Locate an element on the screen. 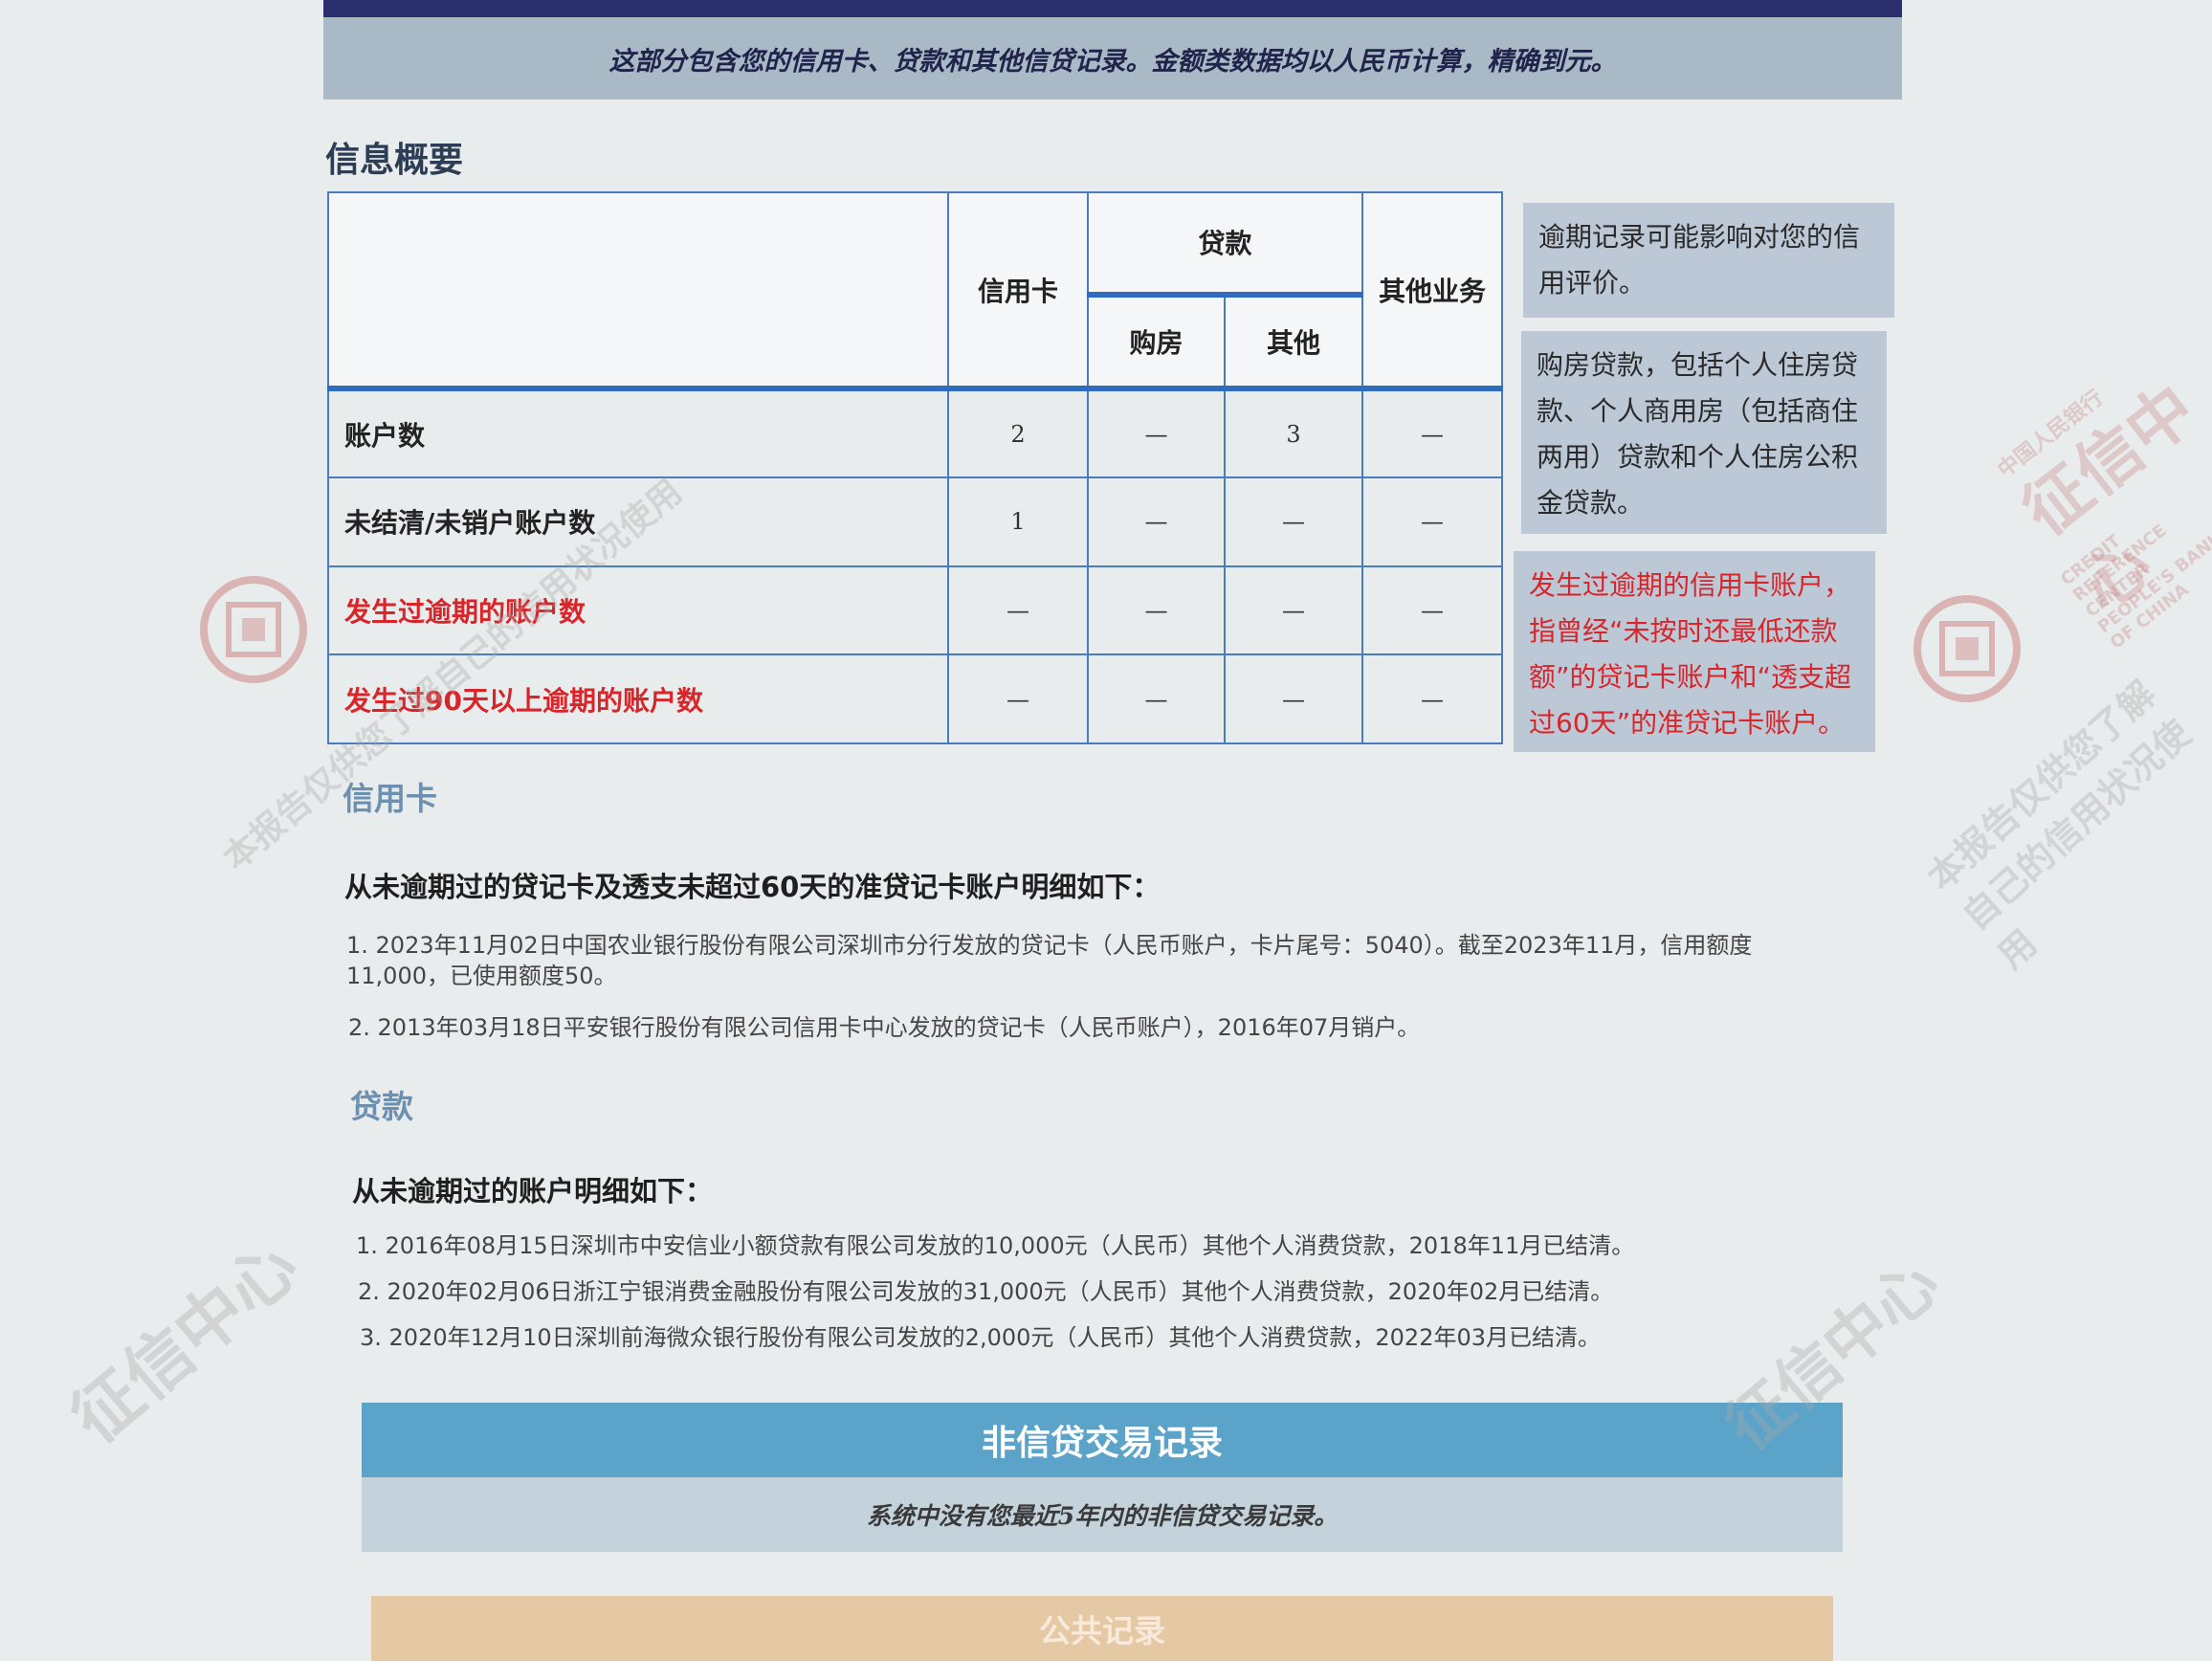 The width and height of the screenshot is (2212, 1661). watermark-slogan: 本报告仅供您了解自己的信用状况使用 is located at coordinates (2059, 826).